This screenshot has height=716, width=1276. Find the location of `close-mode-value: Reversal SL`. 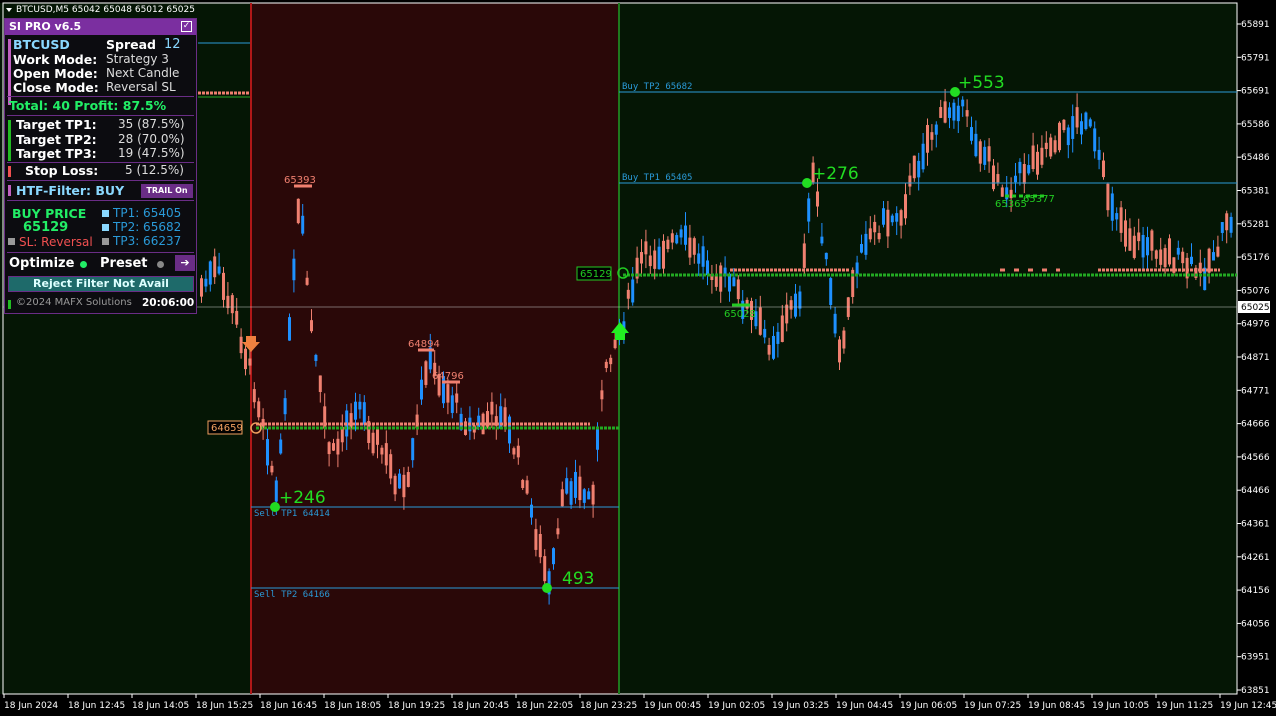

close-mode-value: Reversal SL is located at coordinates (141, 87).